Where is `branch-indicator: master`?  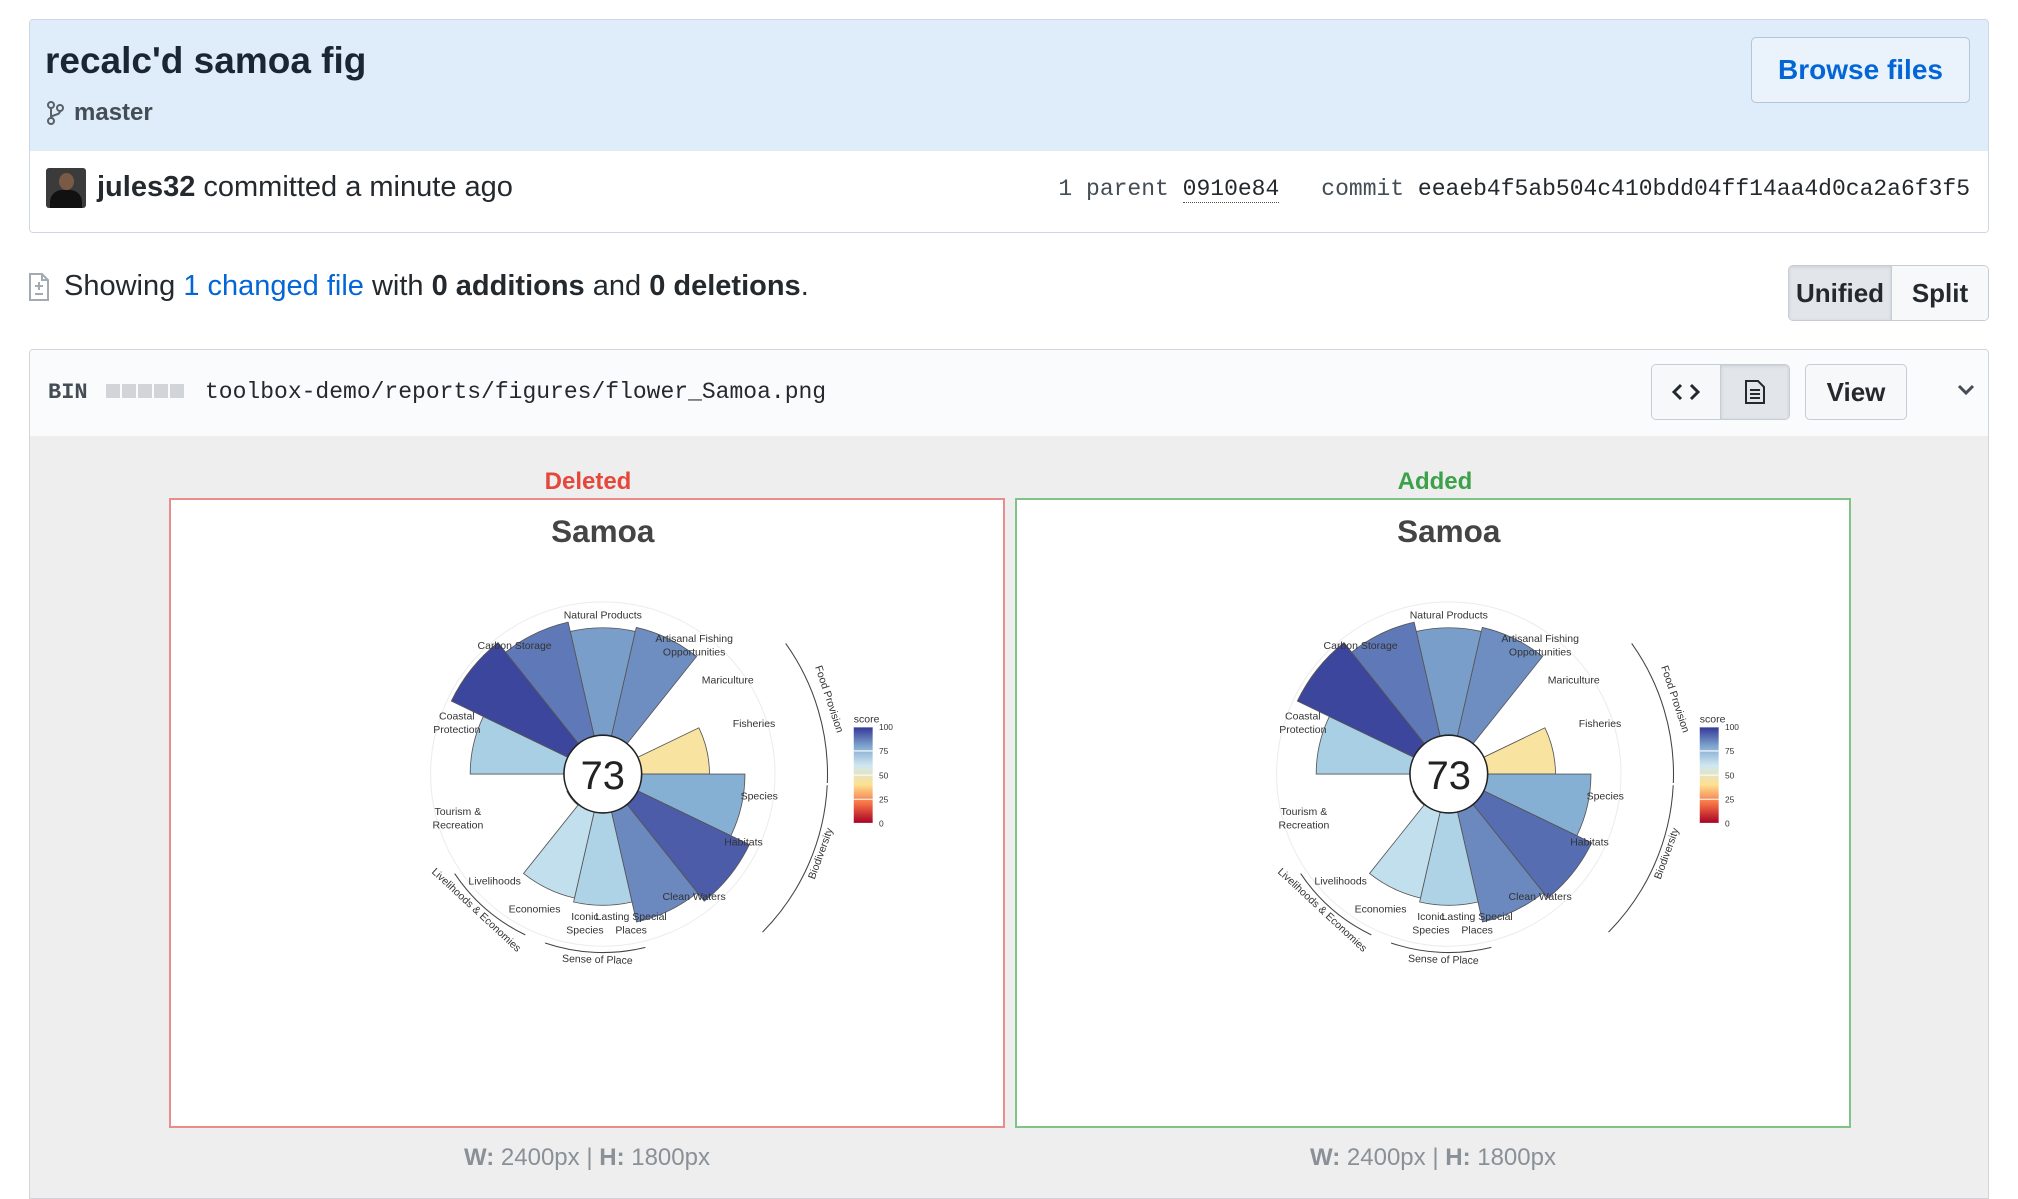 branch-indicator: master is located at coordinates (99, 113).